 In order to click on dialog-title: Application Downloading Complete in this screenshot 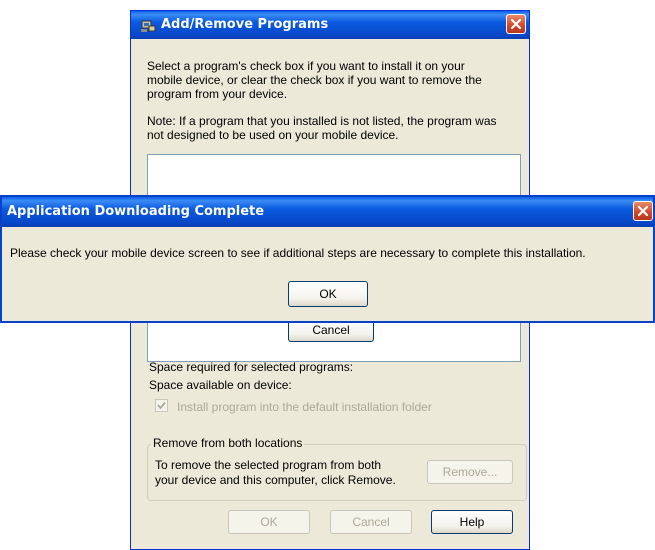, I will do `click(136, 211)`.